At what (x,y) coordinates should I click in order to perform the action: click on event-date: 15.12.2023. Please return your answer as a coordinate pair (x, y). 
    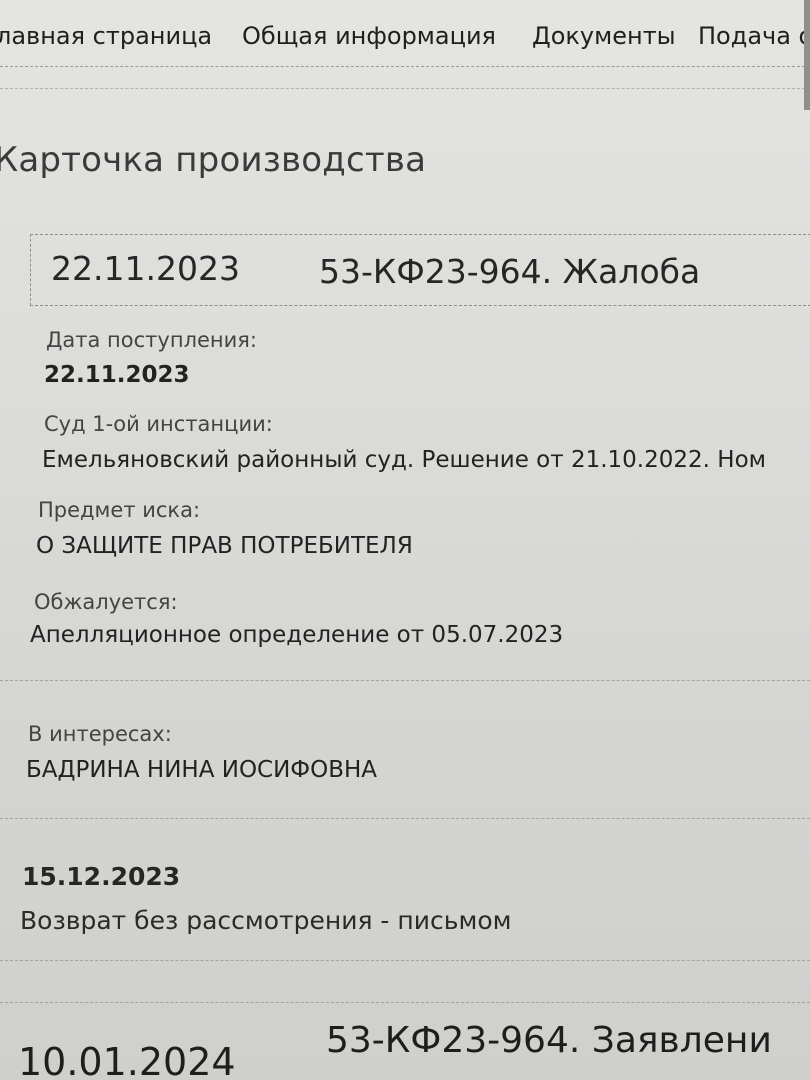
    Looking at the image, I should click on (101, 876).